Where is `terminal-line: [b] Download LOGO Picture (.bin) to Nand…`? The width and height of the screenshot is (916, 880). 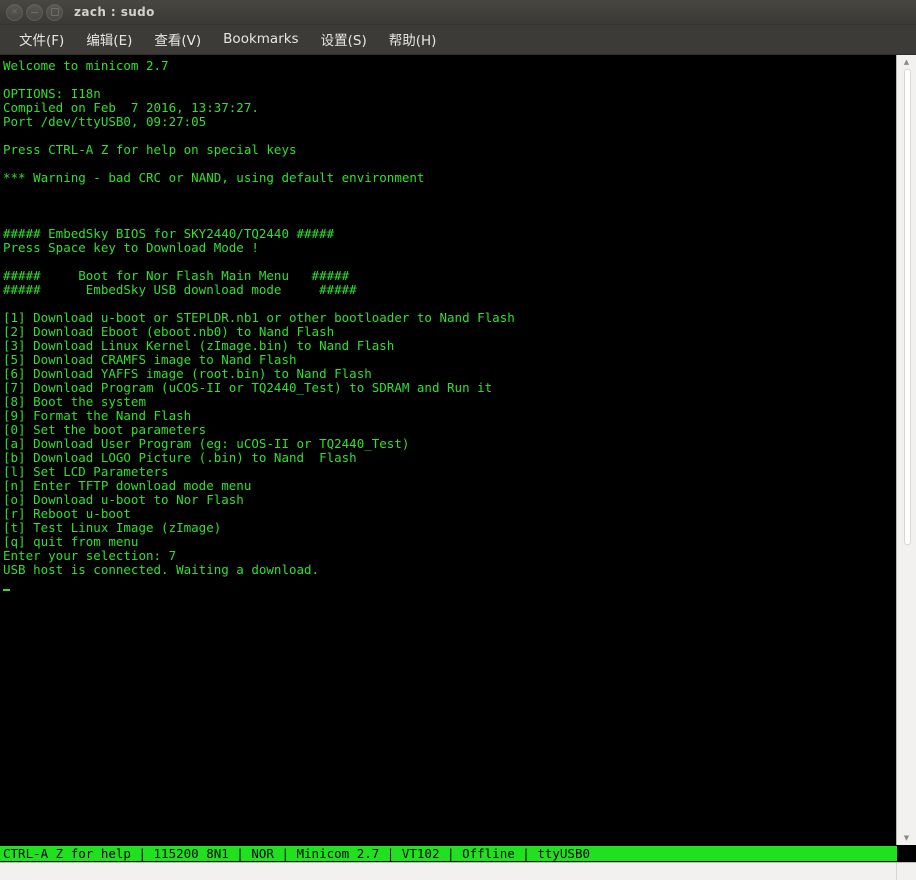
terminal-line: [b] Download LOGO Picture (.bin) to Nand… is located at coordinates (180, 457).